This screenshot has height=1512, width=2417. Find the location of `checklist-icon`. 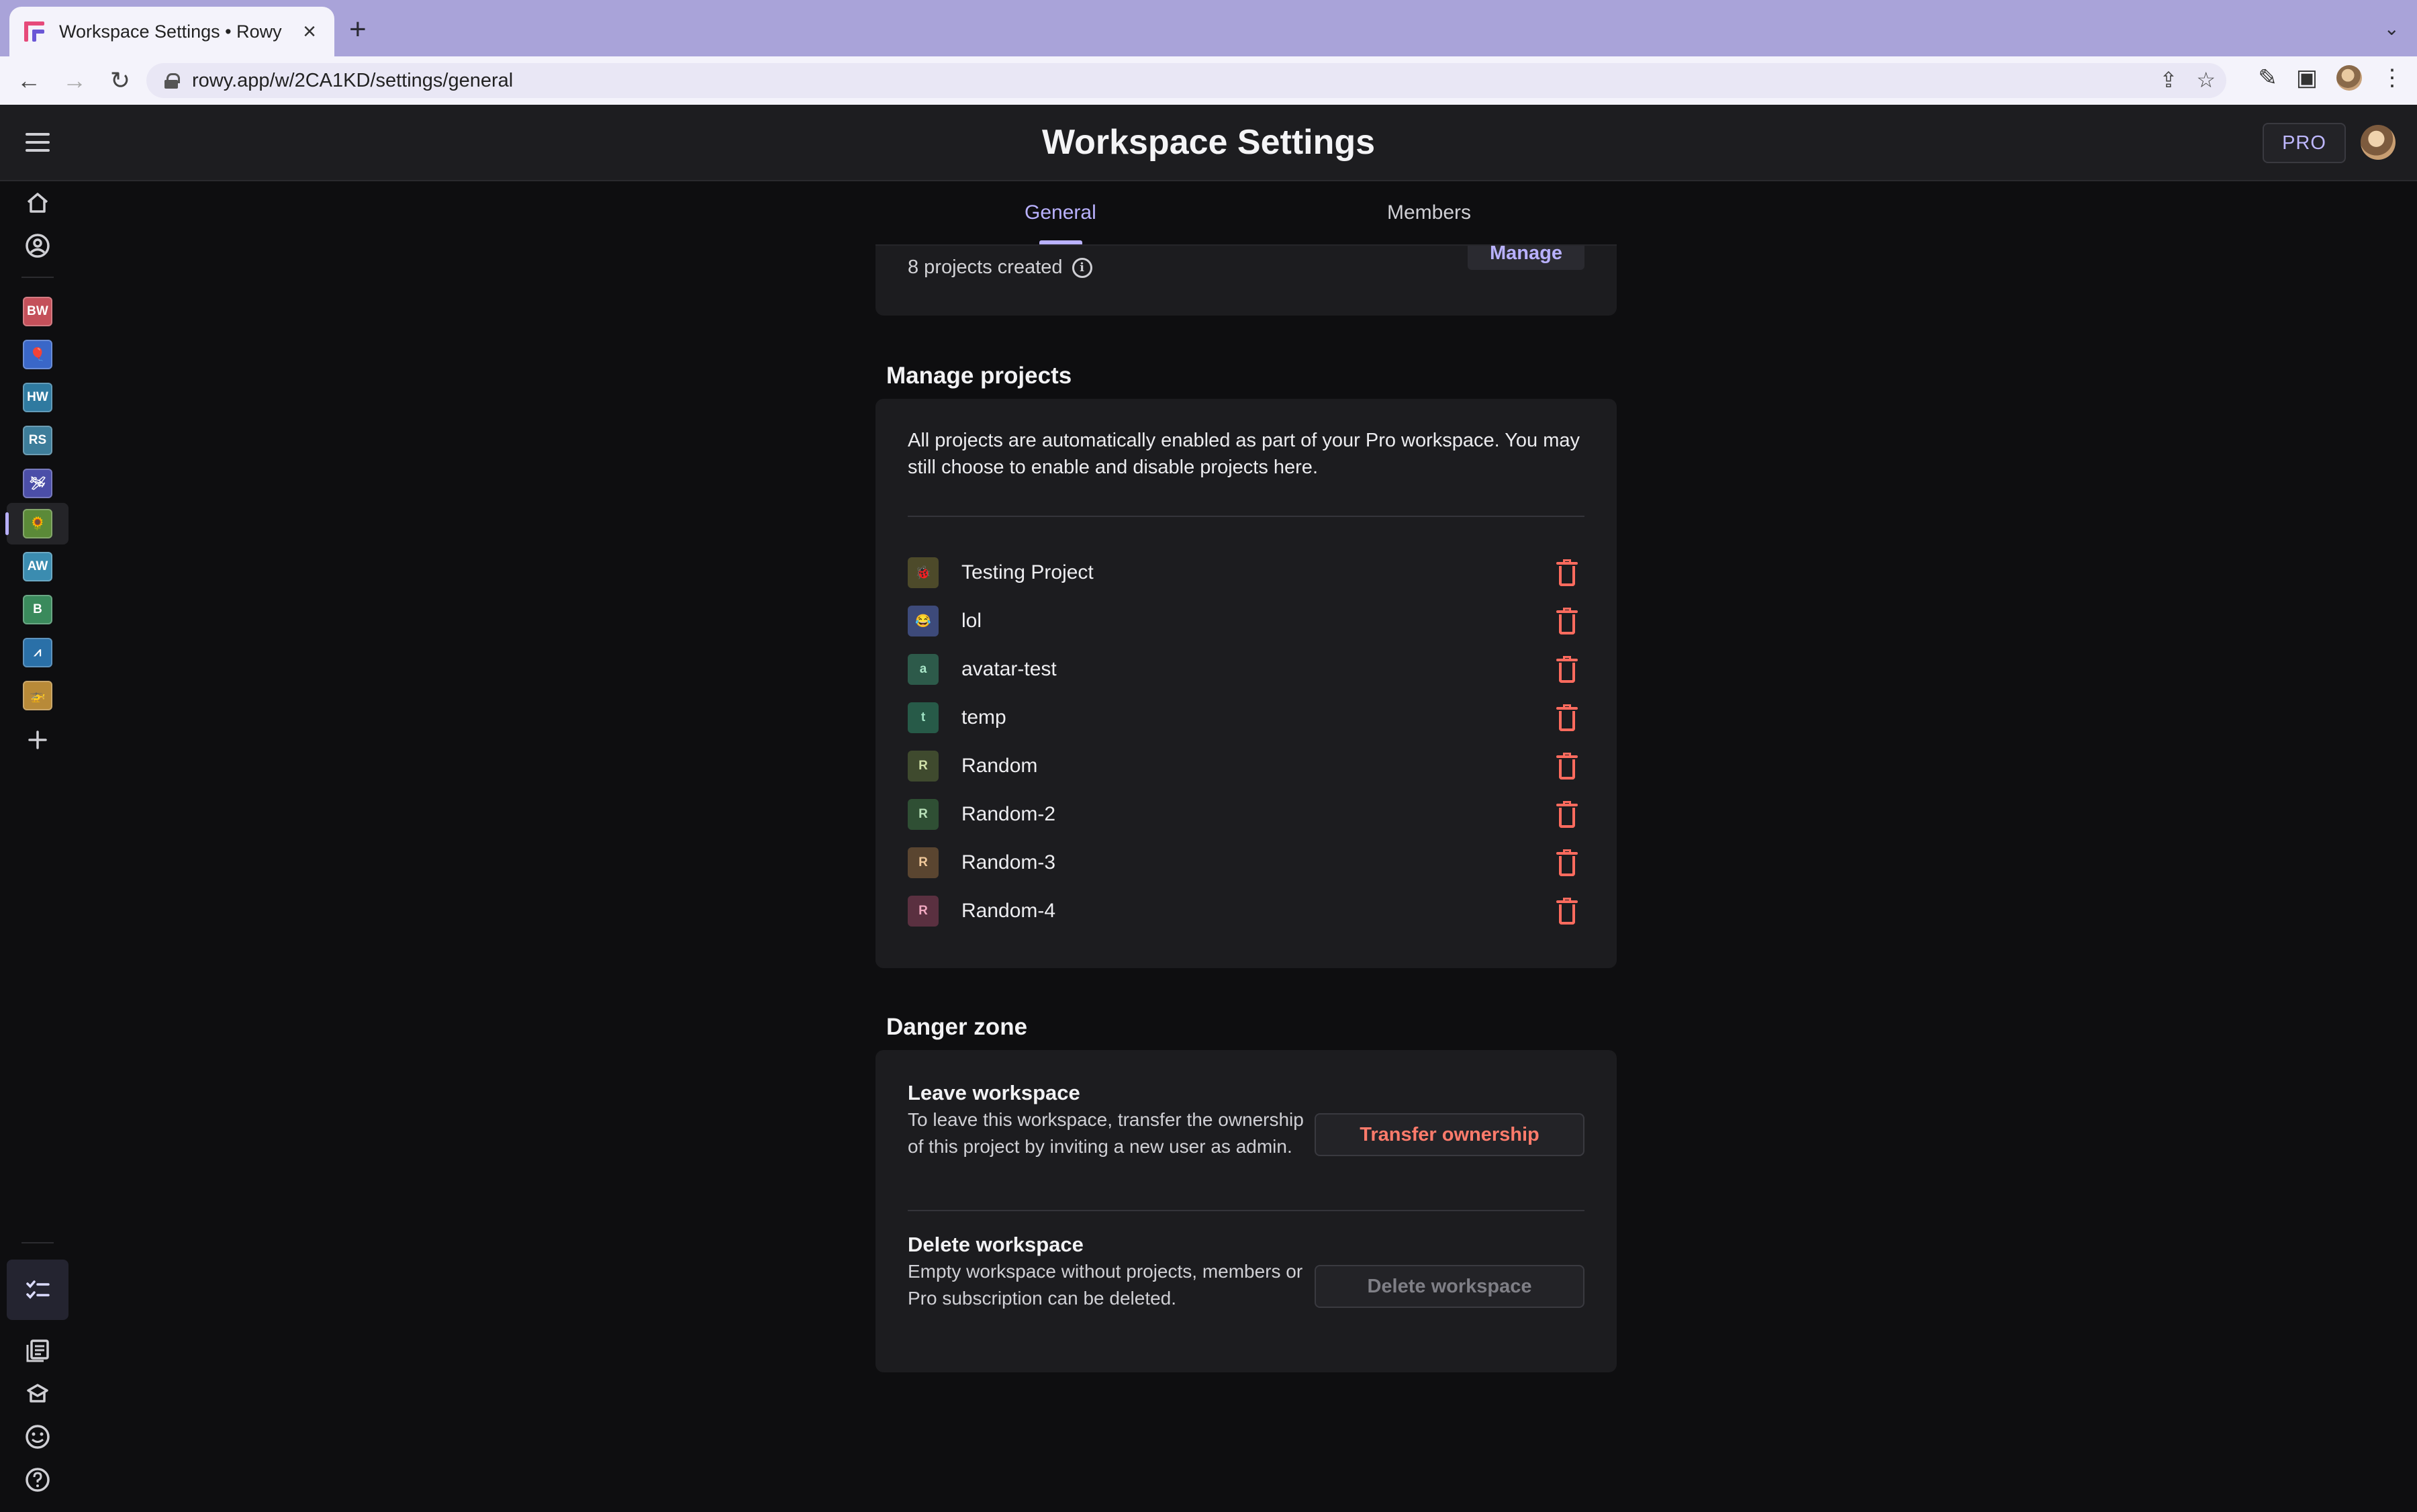

checklist-icon is located at coordinates (37, 1290).